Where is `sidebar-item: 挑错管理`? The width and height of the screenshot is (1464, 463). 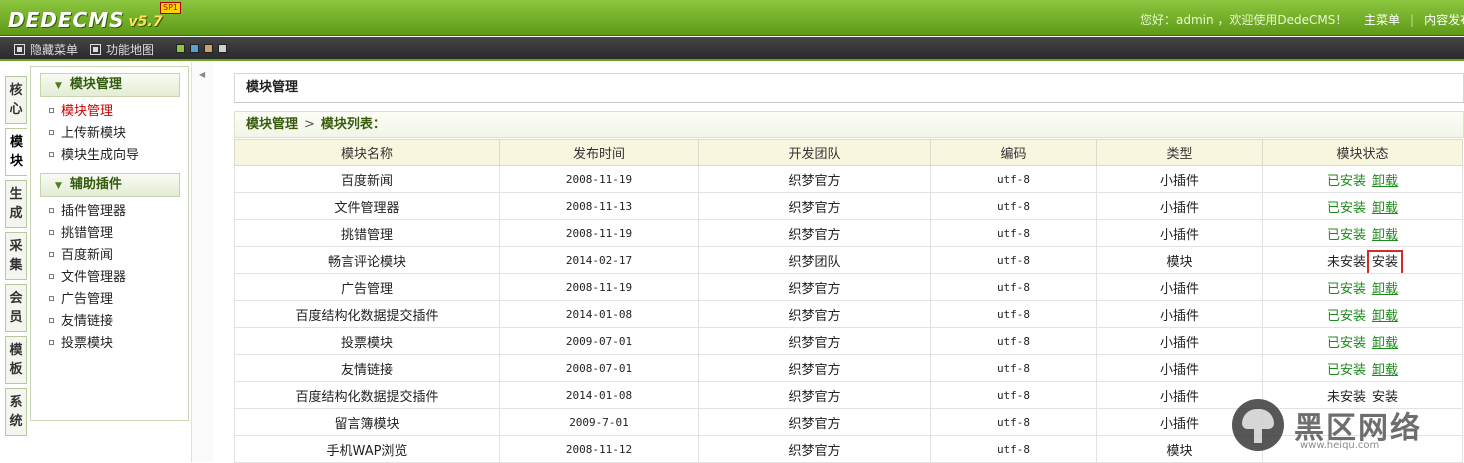 sidebar-item: 挑错管理 is located at coordinates (118, 234).